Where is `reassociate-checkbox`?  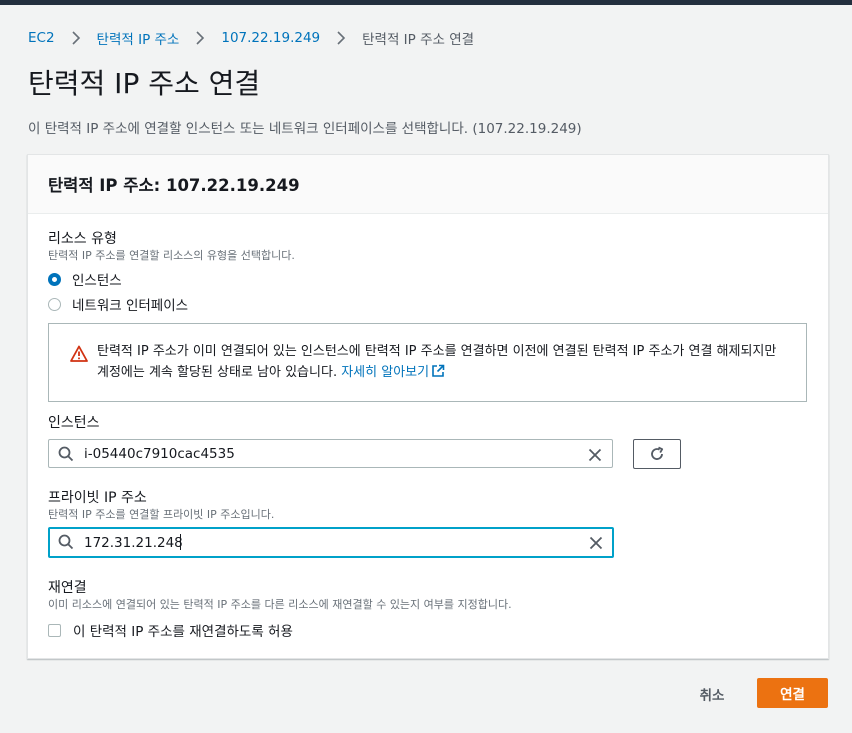 reassociate-checkbox is located at coordinates (54, 630).